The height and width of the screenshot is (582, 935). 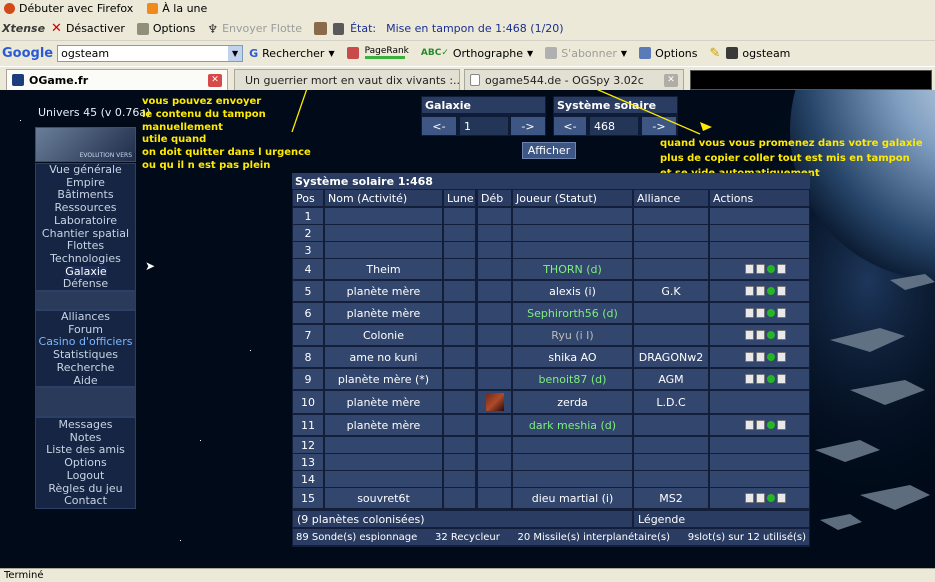 What do you see at coordinates (85, 501) in the screenshot?
I see `menu-item: Contact` at bounding box center [85, 501].